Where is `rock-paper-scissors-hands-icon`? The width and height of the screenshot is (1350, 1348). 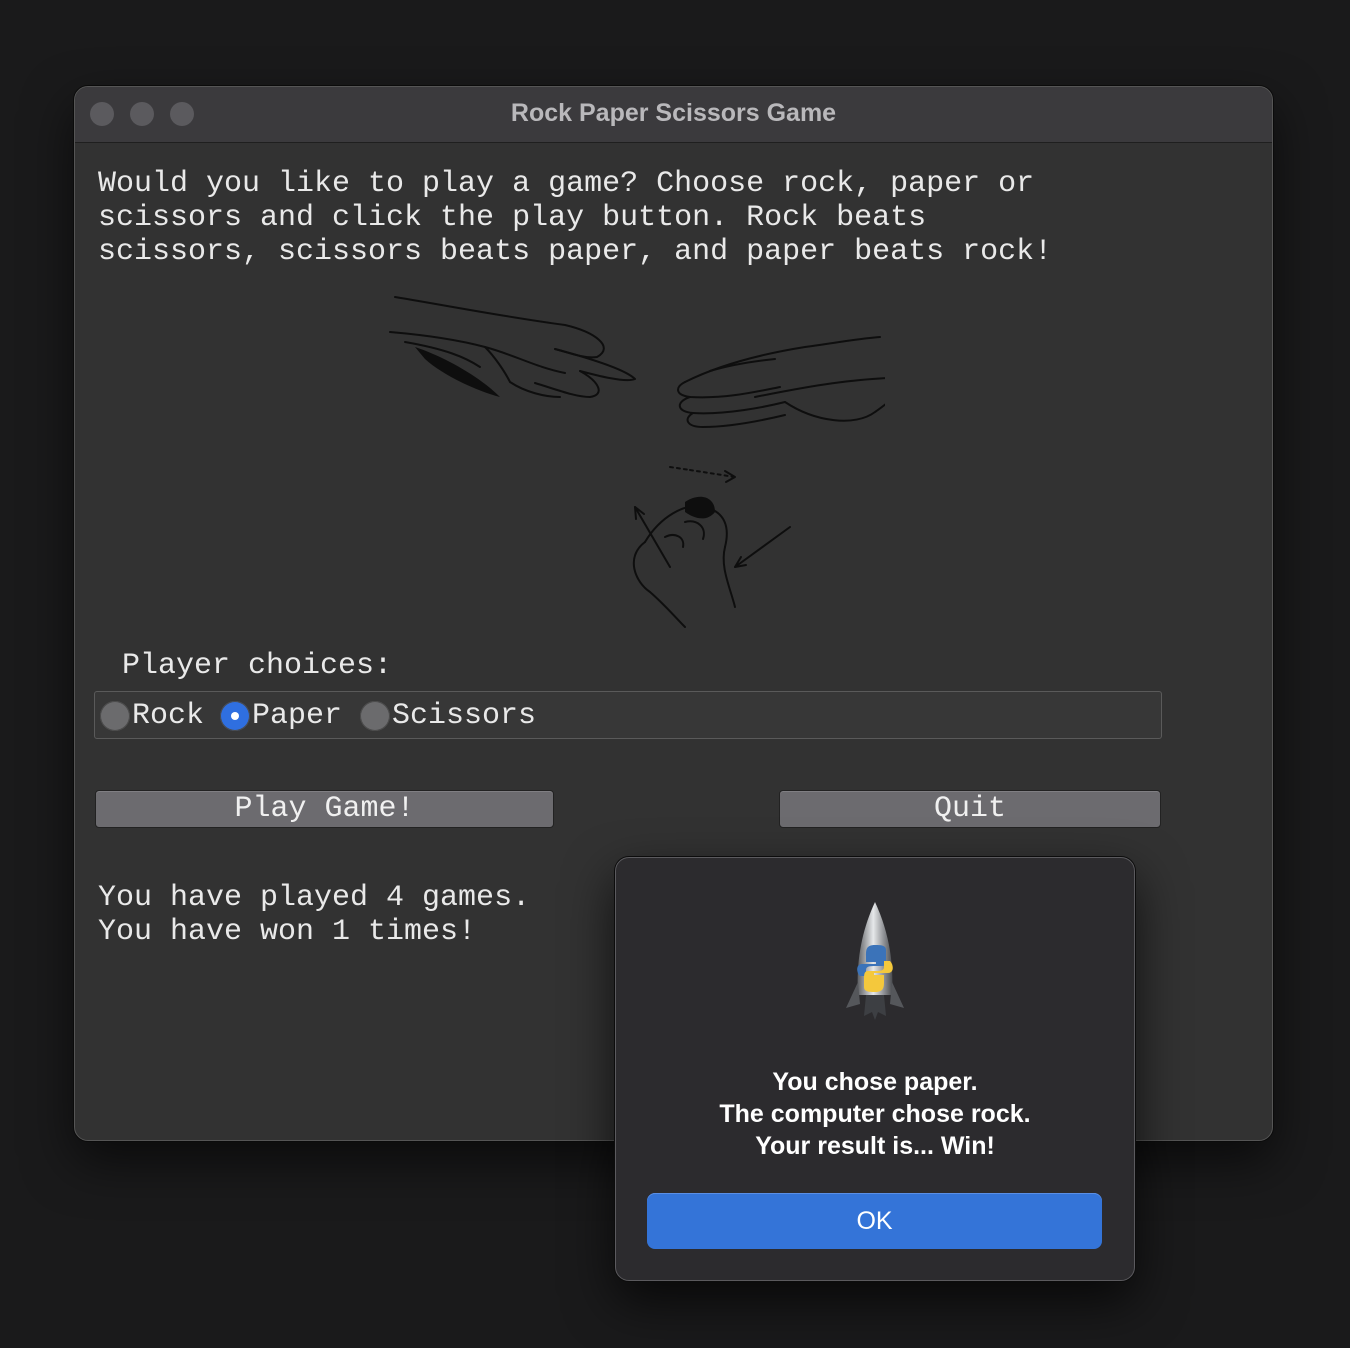
rock-paper-scissors-hands-icon is located at coordinates (637, 462).